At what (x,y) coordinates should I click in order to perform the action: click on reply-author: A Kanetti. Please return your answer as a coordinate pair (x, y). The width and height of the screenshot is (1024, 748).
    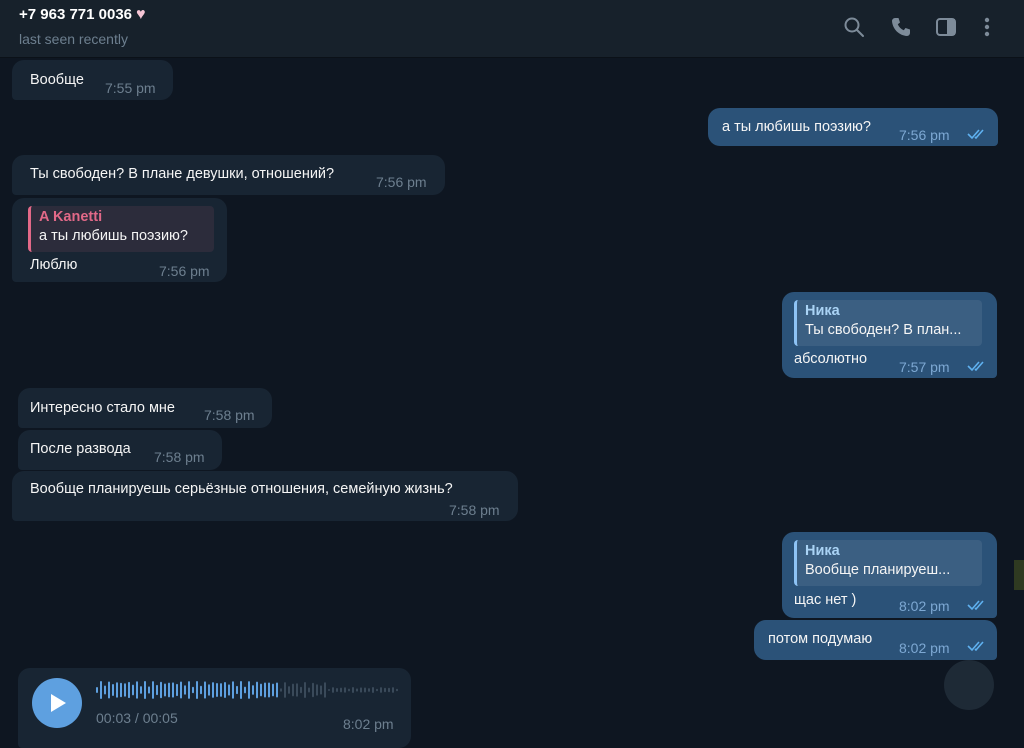
    Looking at the image, I should click on (71, 217).